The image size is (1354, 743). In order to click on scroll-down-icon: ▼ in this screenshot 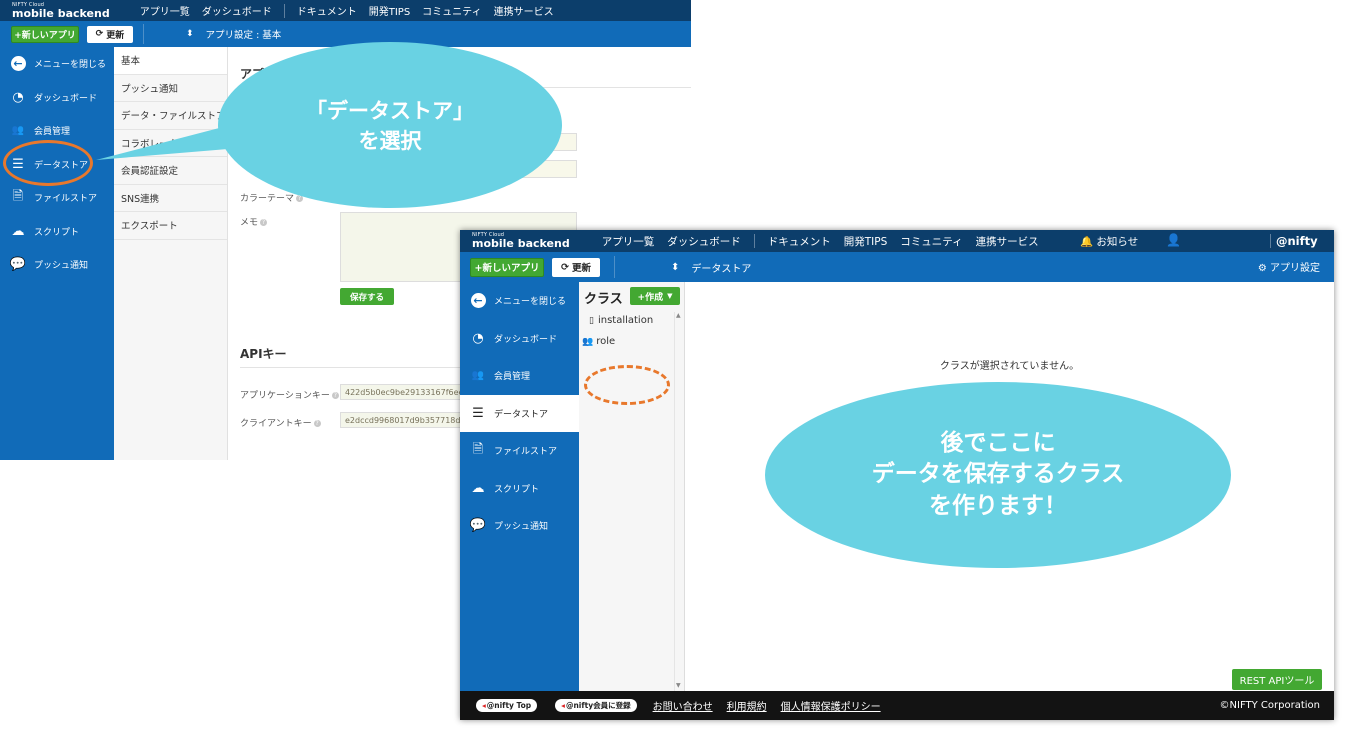, I will do `click(678, 685)`.